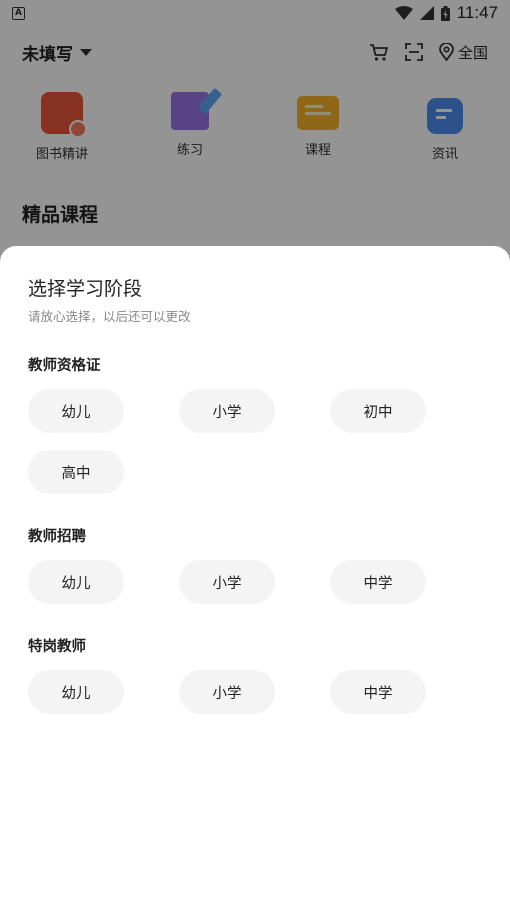  Describe the element at coordinates (378, 692) in the screenshot. I see `option-special-post-middle: 中学` at that location.